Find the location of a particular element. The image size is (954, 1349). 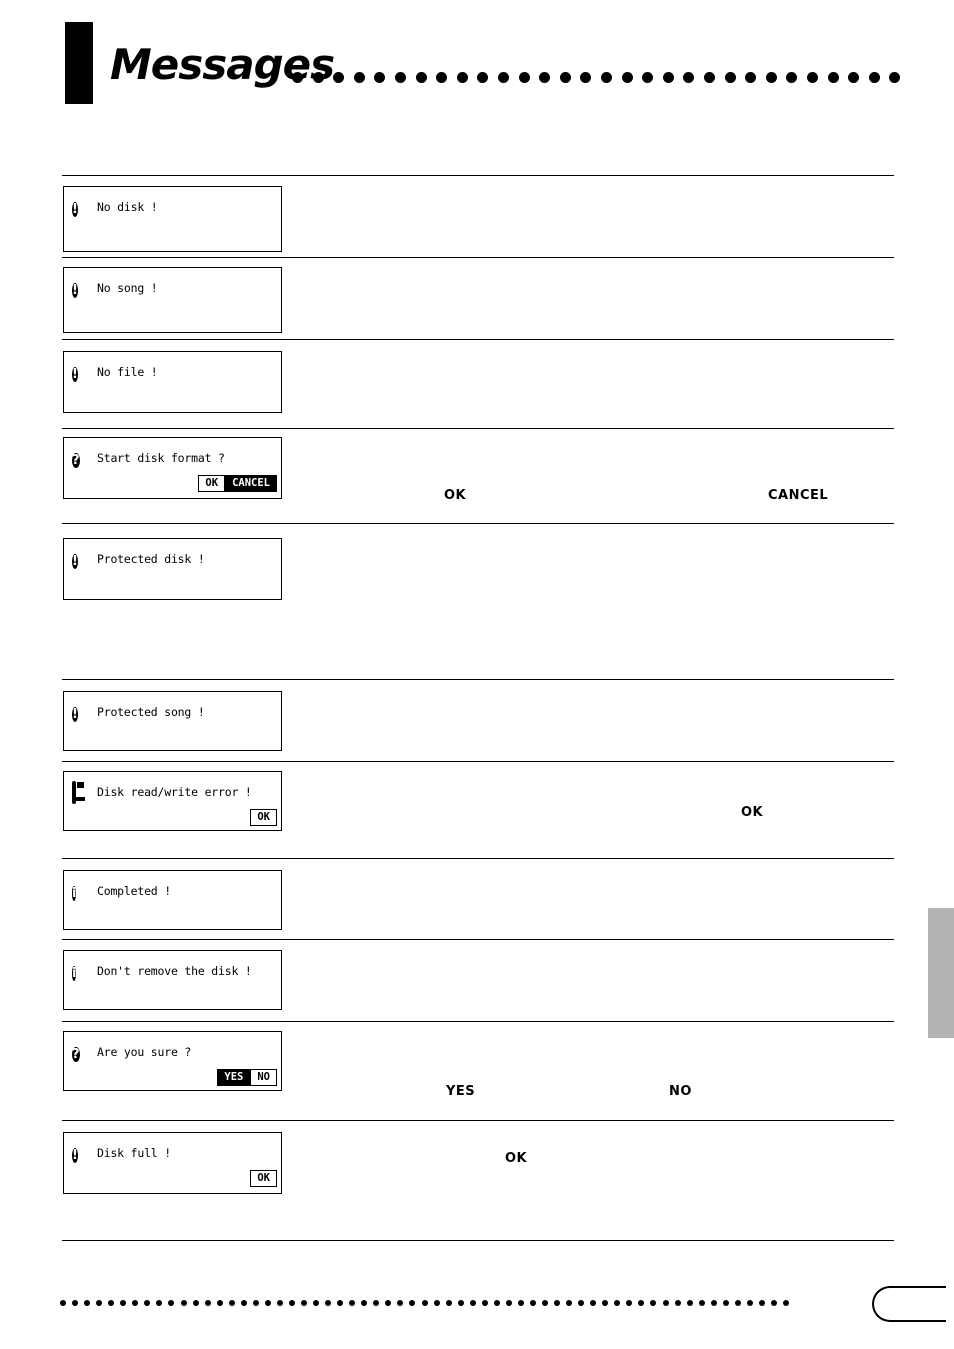

keyword-full-ok: OK is located at coordinates (516, 1158).